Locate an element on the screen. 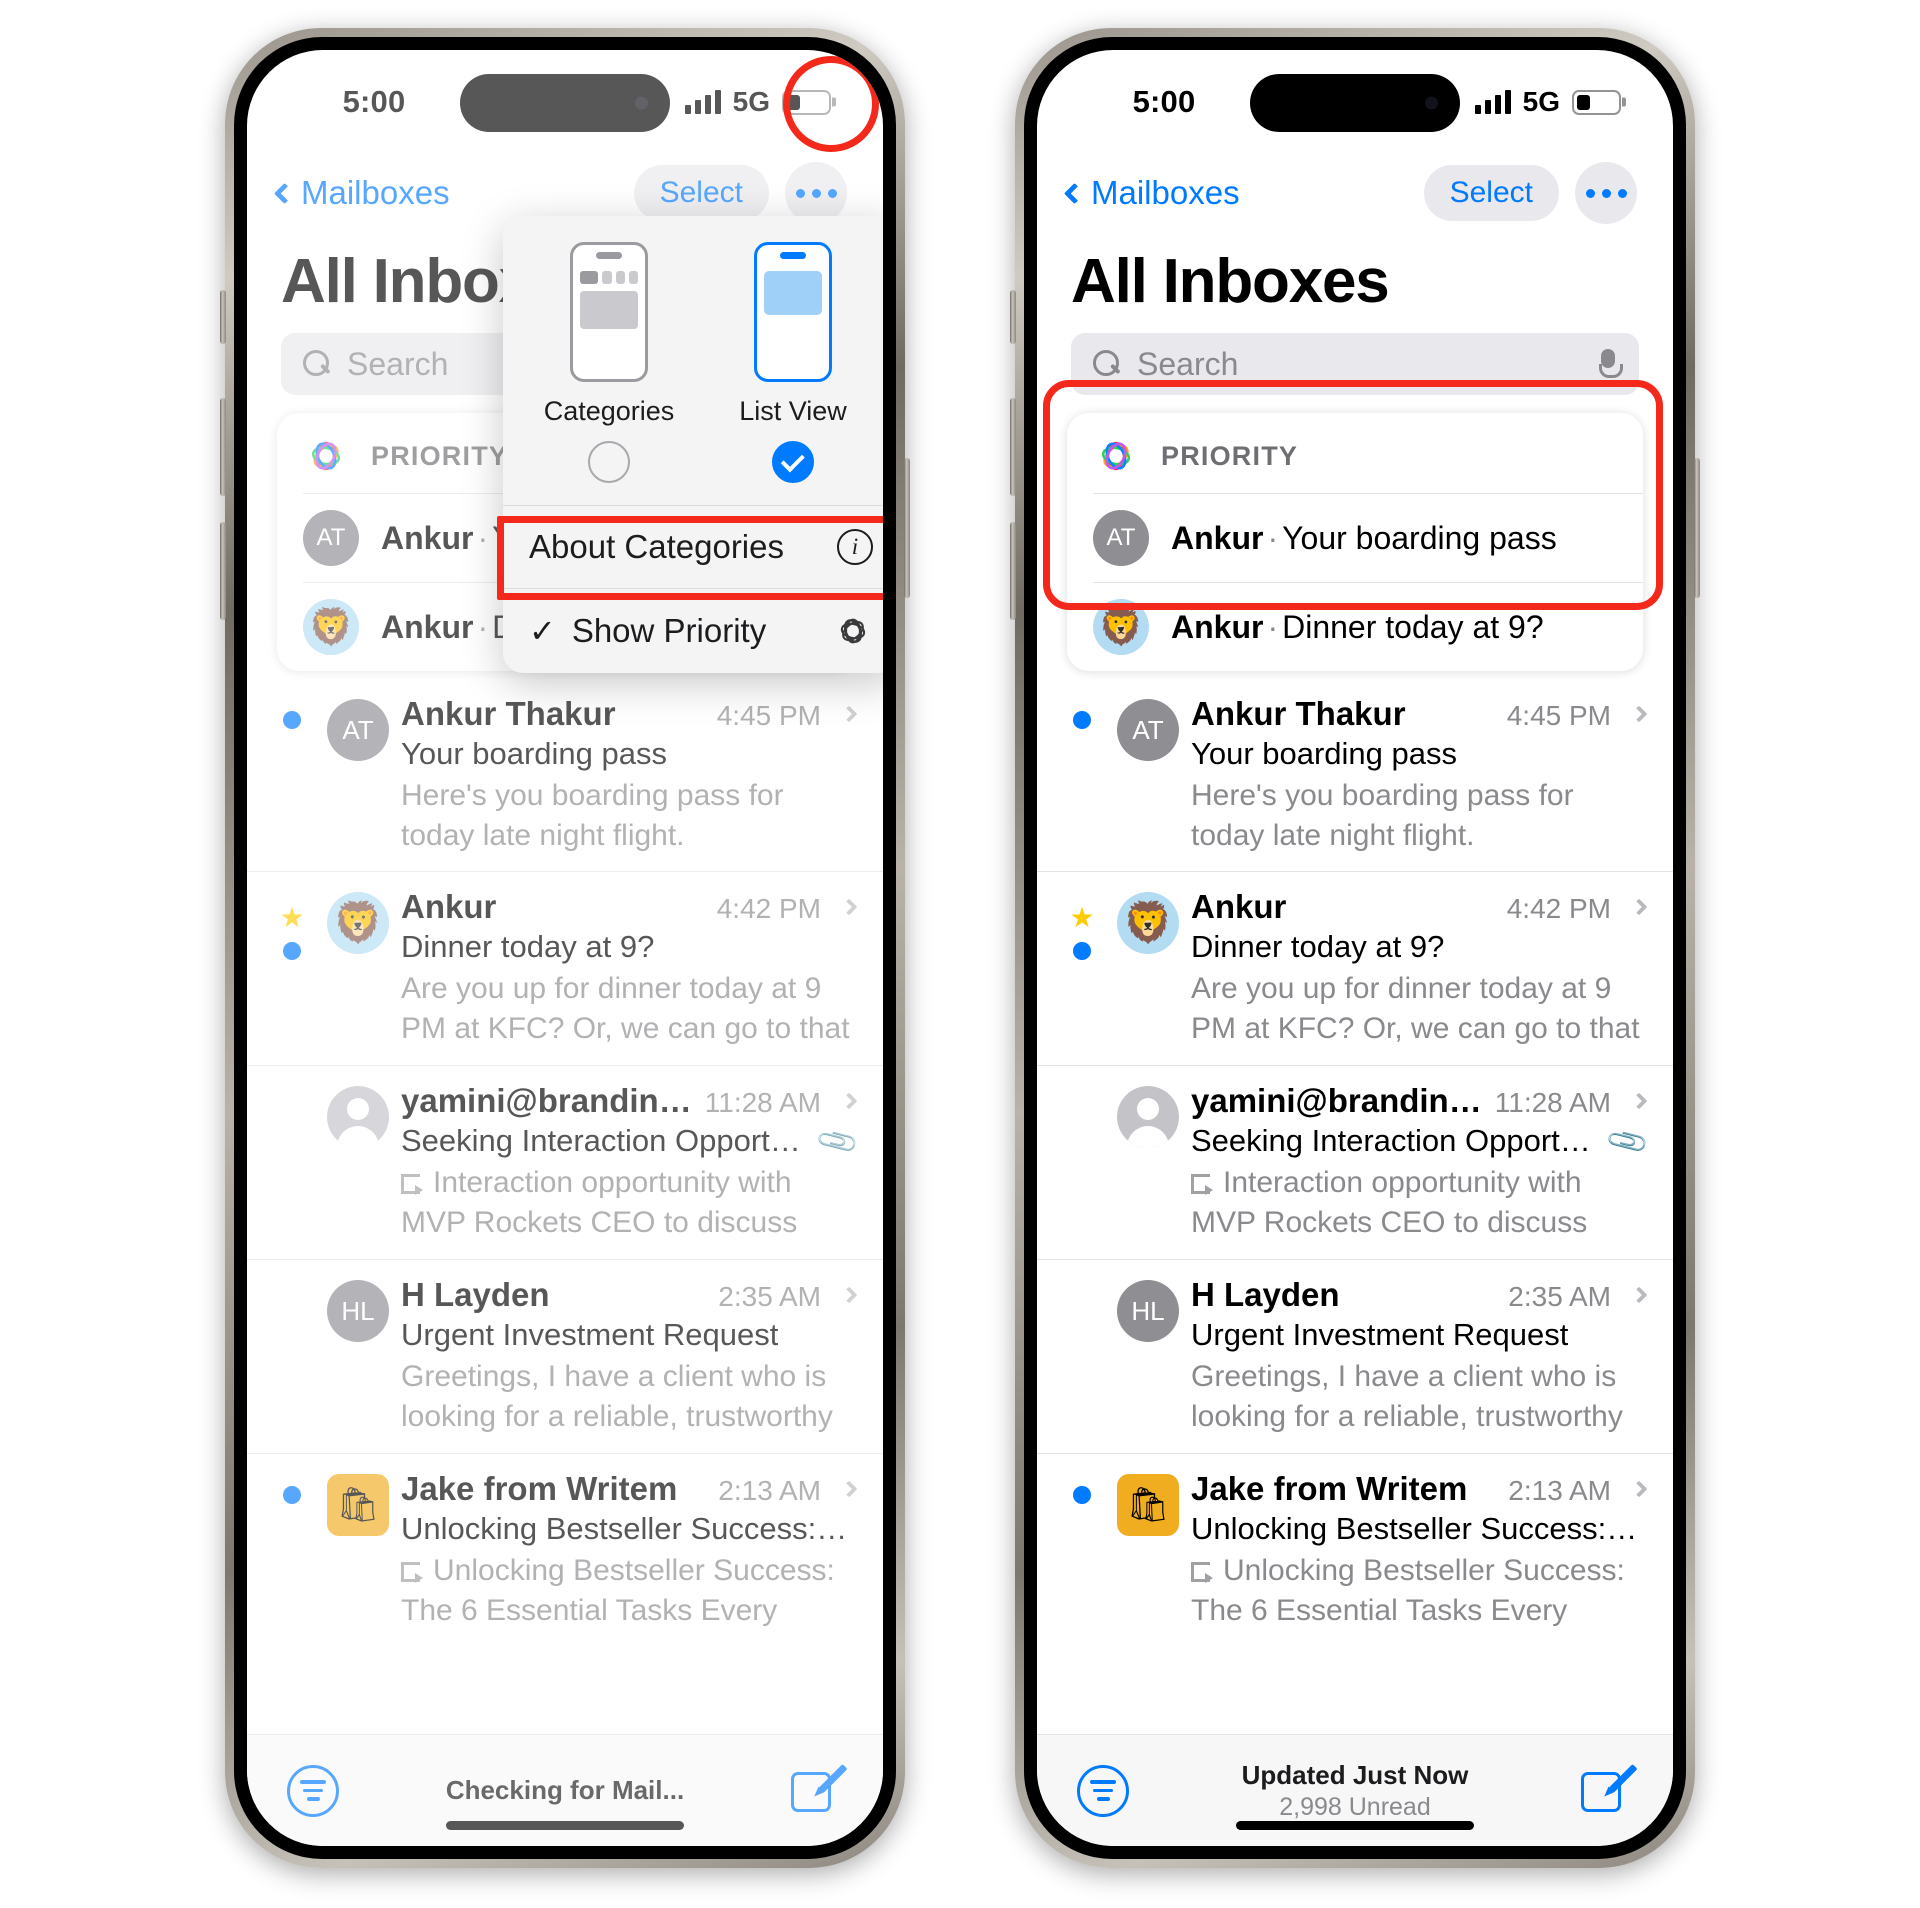 Image resolution: width=1920 pixels, height=1908 pixels. sender-name: H Layden is located at coordinates (1265, 1295).